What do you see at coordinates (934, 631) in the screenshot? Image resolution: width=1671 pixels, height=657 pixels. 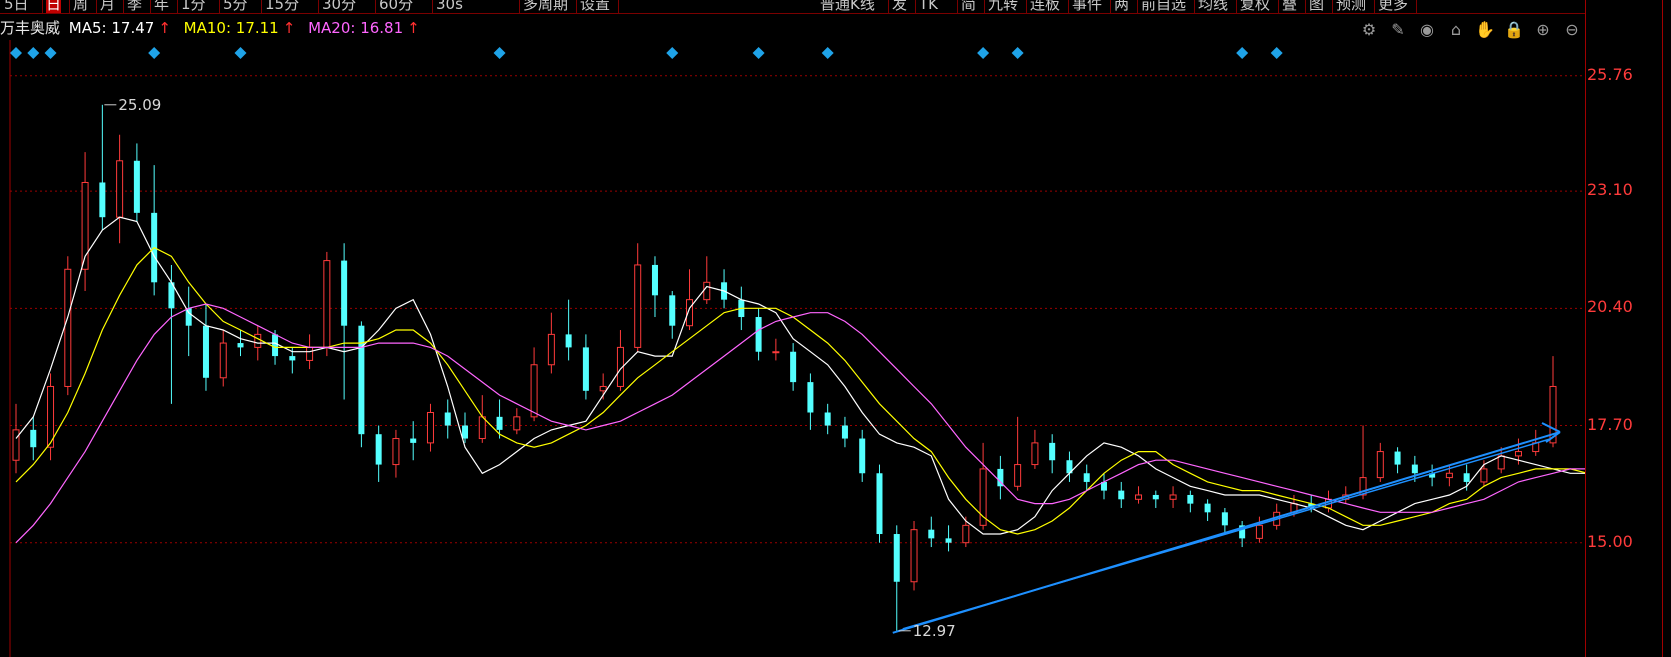 I see `low-price-label: 12.97` at bounding box center [934, 631].